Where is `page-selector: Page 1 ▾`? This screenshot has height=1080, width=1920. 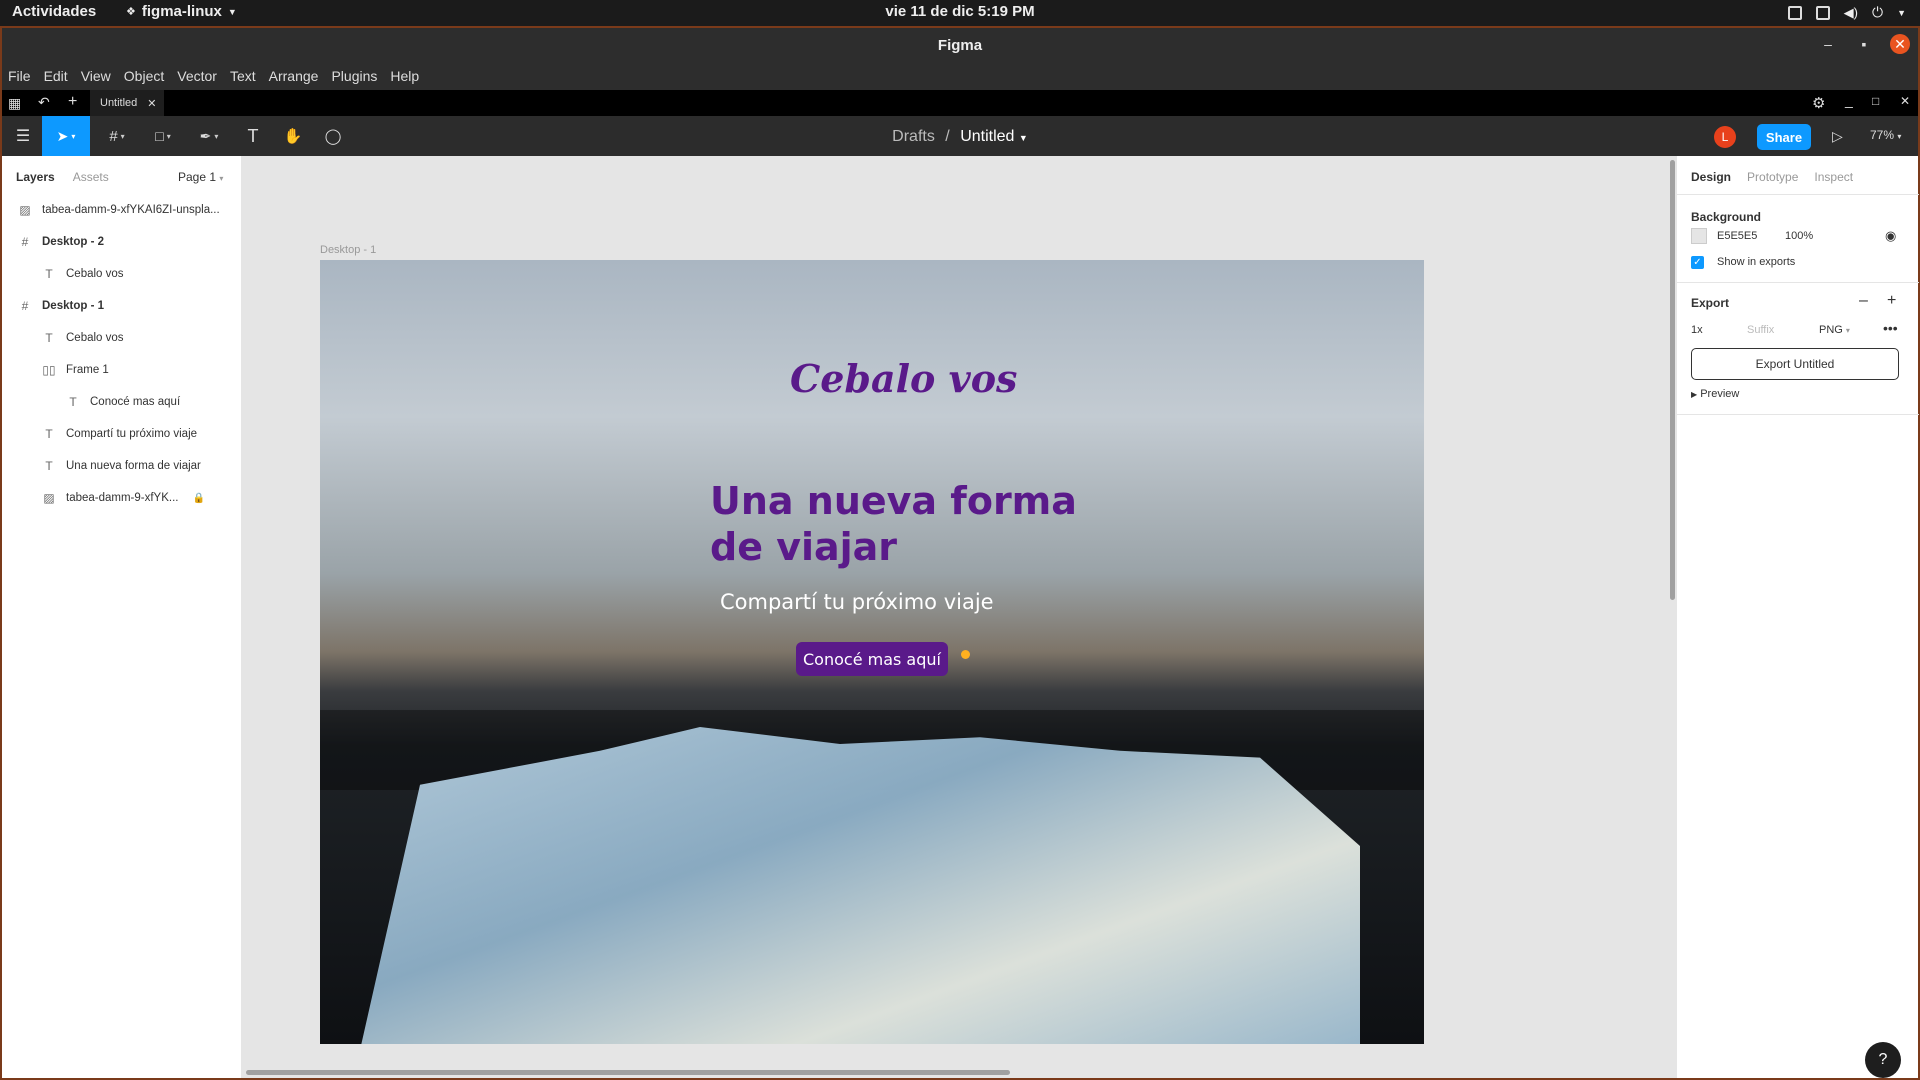
page-selector: Page 1 ▾ is located at coordinates (200, 177).